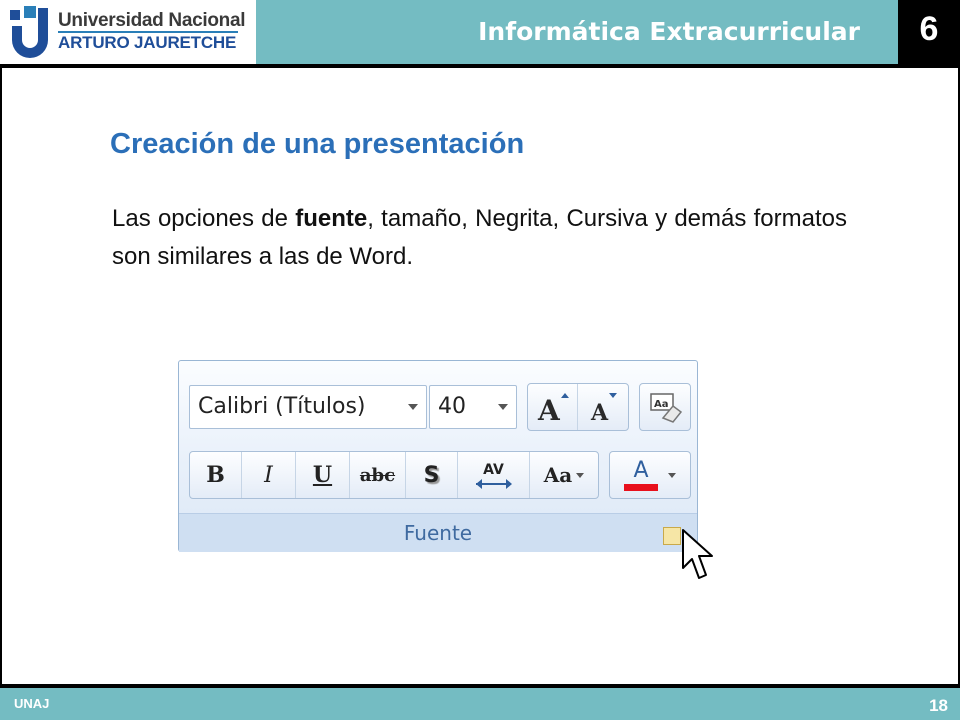 The width and height of the screenshot is (960, 720). I want to click on university-logo: Universidad Nacional ARTURO JAURETCHE, so click(128, 32).